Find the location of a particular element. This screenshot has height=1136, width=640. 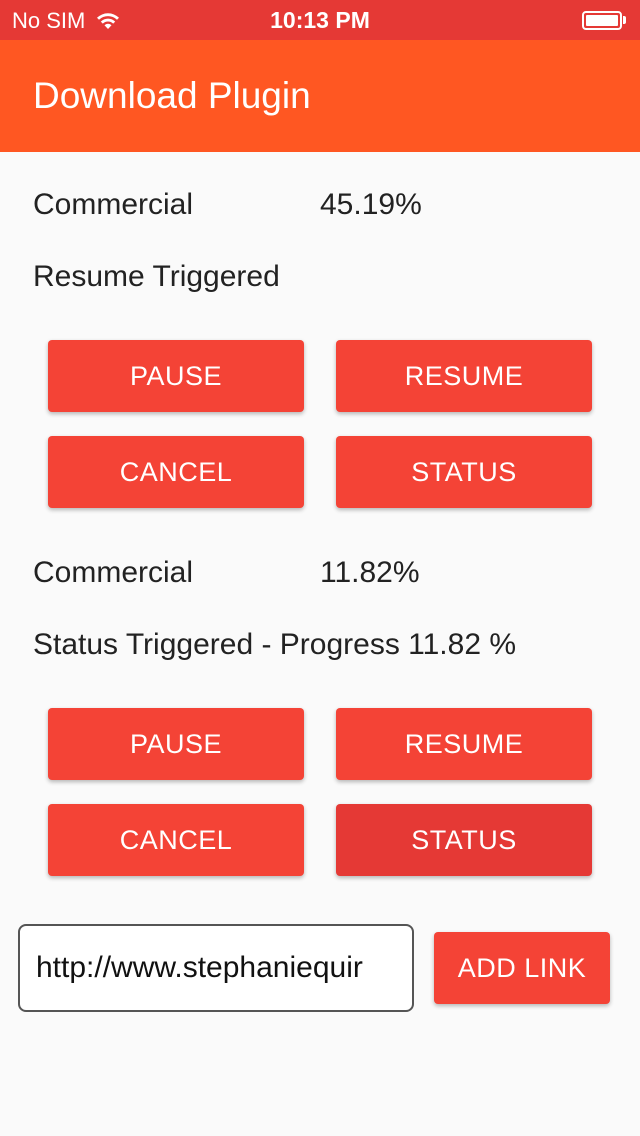

download-progress: 11.82% is located at coordinates (370, 572).